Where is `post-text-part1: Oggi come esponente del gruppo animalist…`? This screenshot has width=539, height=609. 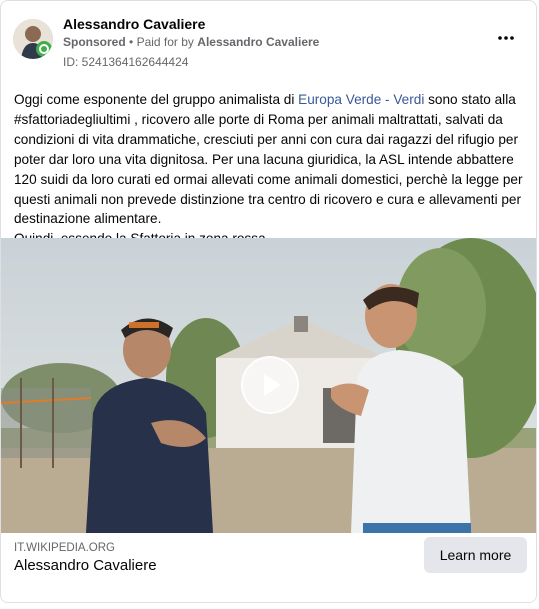
post-text-part1: Oggi come esponente del gruppo animalist… is located at coordinates (156, 99).